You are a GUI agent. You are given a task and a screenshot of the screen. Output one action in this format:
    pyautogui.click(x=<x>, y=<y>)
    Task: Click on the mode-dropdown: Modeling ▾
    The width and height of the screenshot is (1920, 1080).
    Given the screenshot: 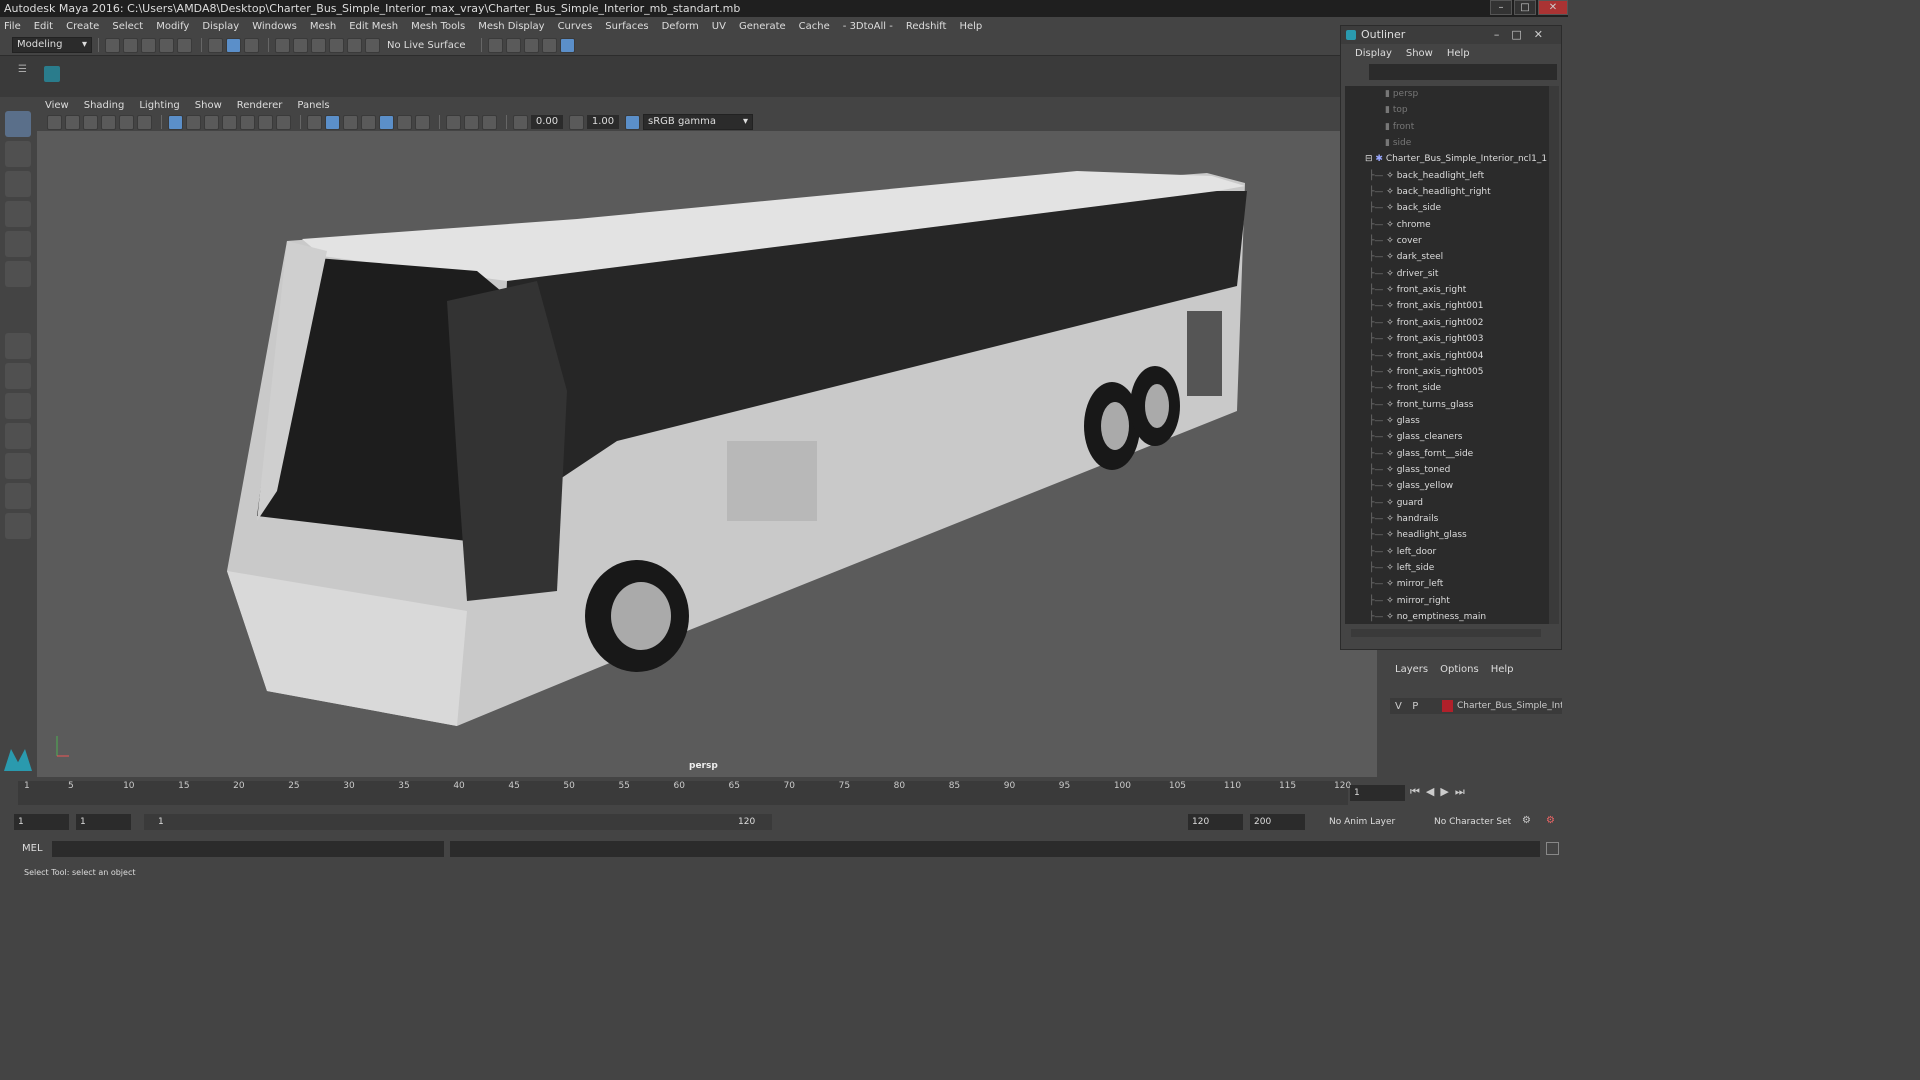 What is the action you would take?
    pyautogui.click(x=52, y=45)
    